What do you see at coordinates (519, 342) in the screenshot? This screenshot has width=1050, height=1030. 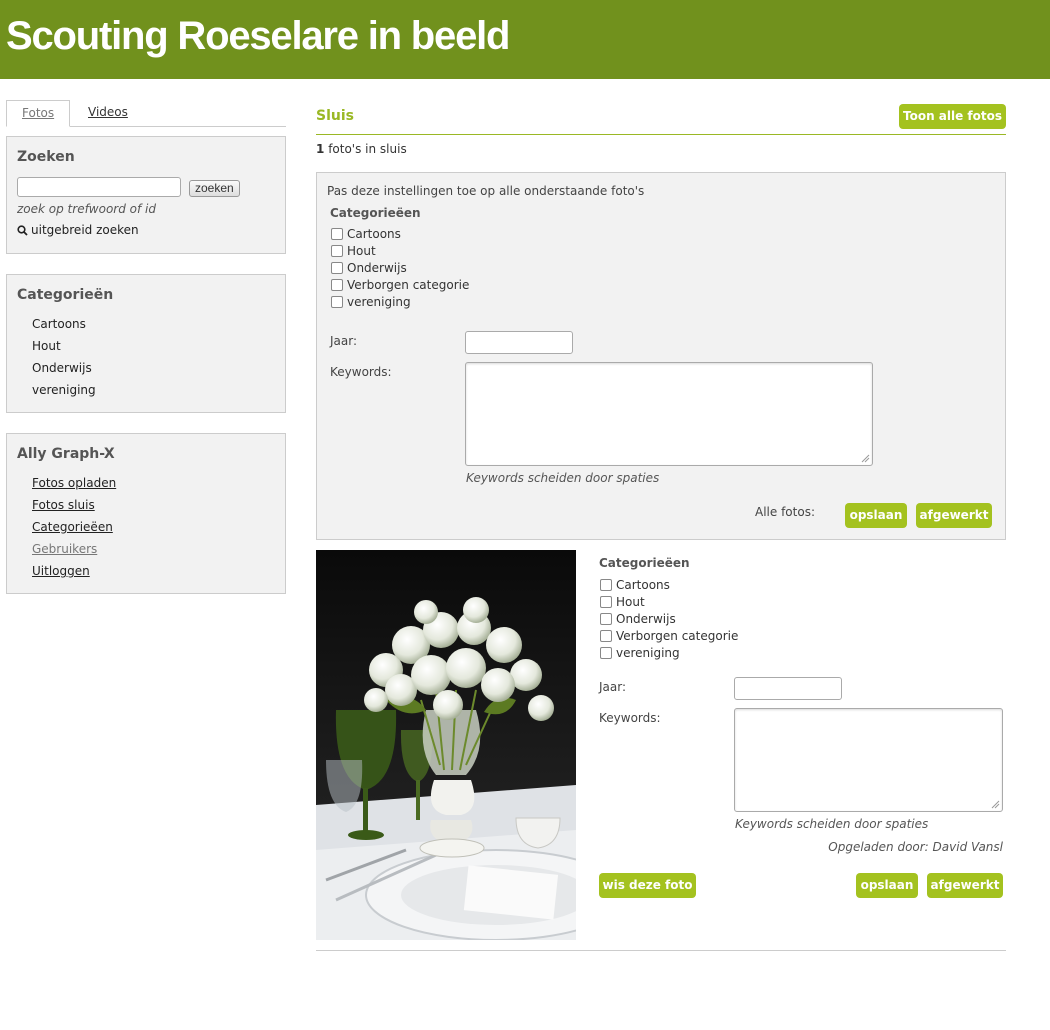 I see `bulk-year-input` at bounding box center [519, 342].